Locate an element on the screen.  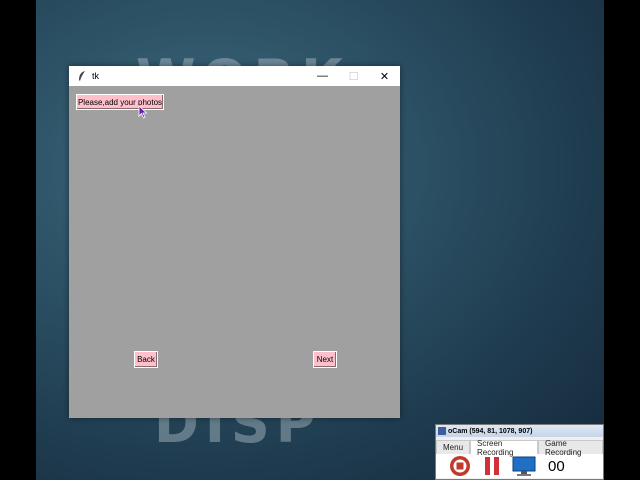
feather-icon is located at coordinates (82, 76).